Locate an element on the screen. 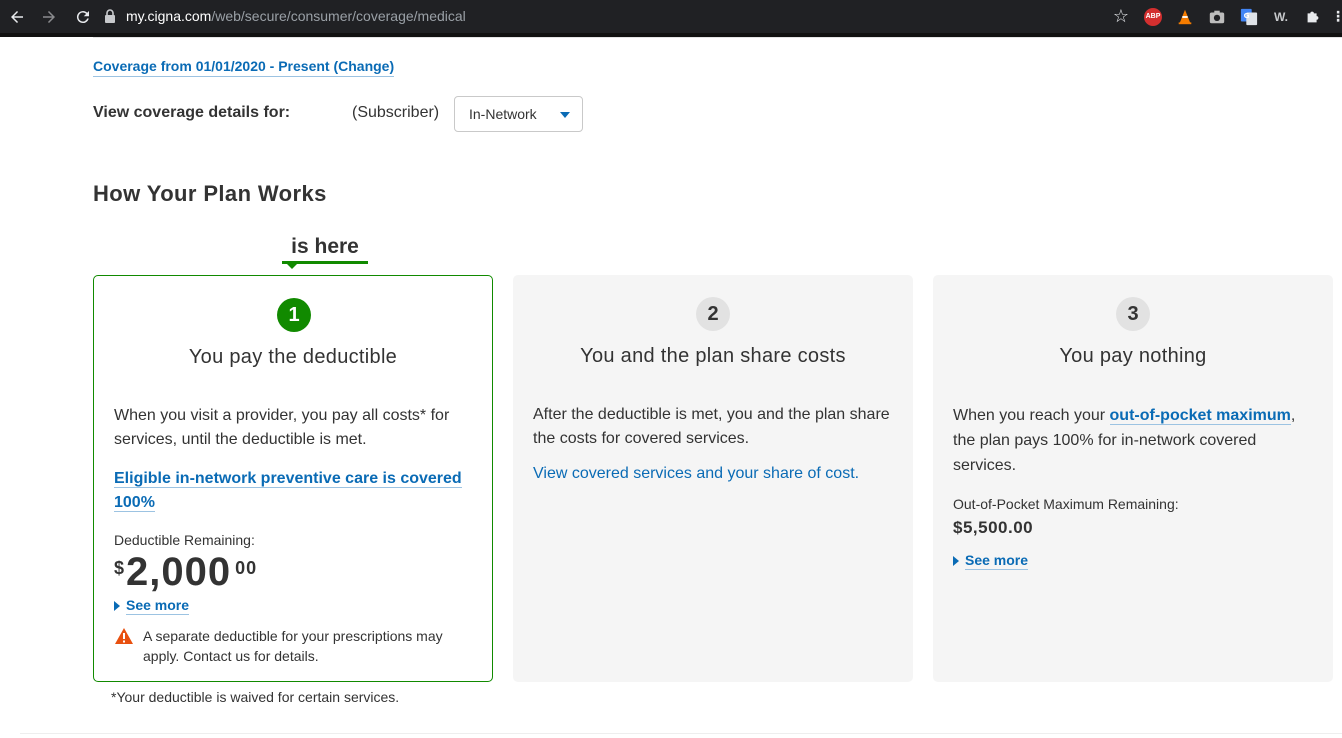  currency-symbol: $ is located at coordinates (119, 568).